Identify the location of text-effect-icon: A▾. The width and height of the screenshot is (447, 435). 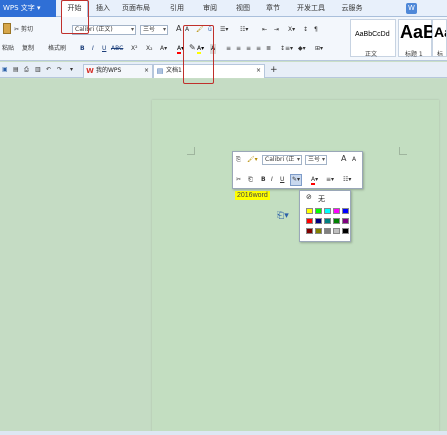
(163, 49).